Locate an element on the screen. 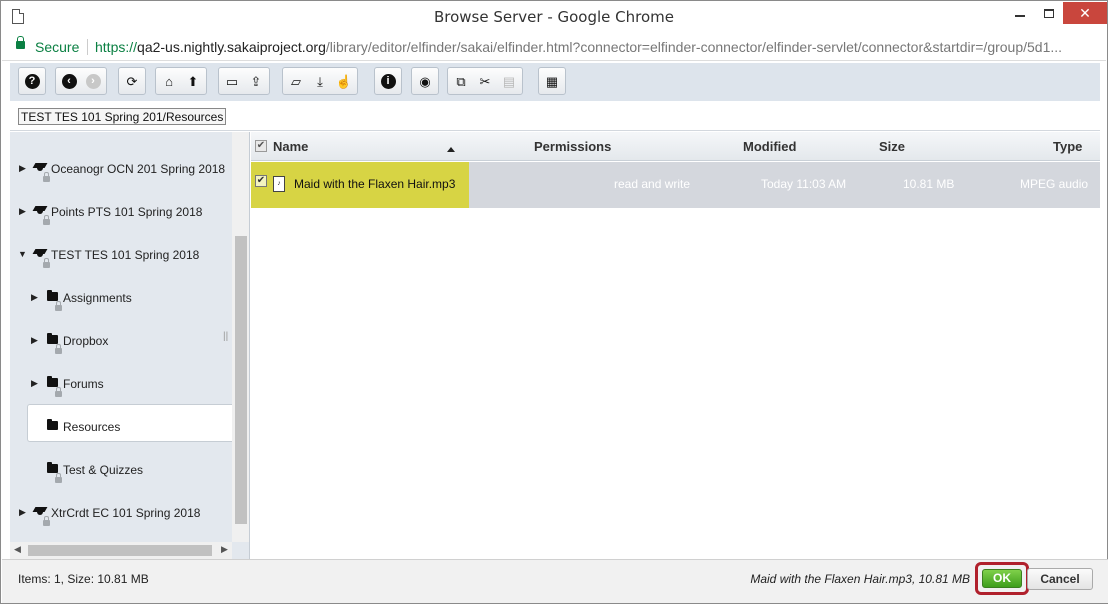  select-all-checkbox: ✔ is located at coordinates (261, 146).